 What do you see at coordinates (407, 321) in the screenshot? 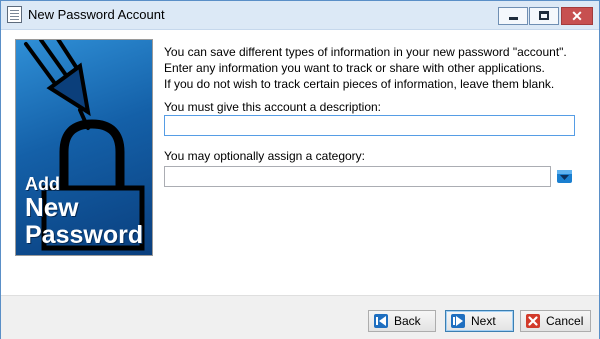
I see `back-label: Back` at bounding box center [407, 321].